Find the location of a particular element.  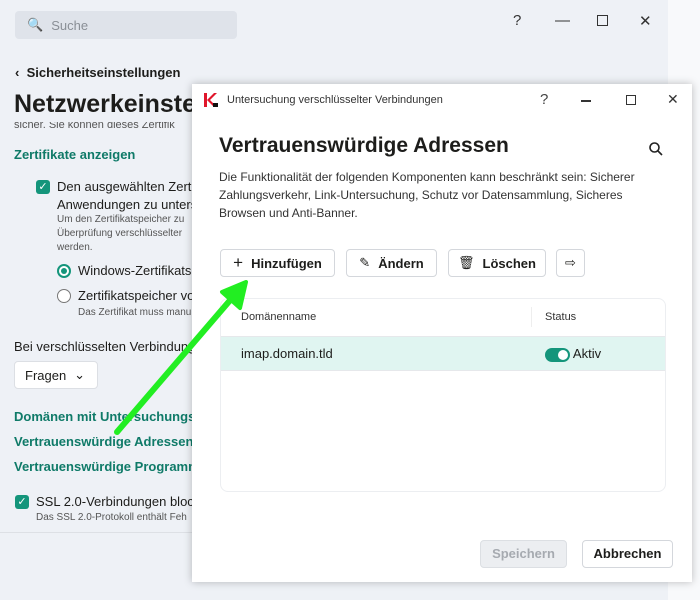

checkbox-desc-2: Überprüfung verschlüsselter is located at coordinates (120, 233).